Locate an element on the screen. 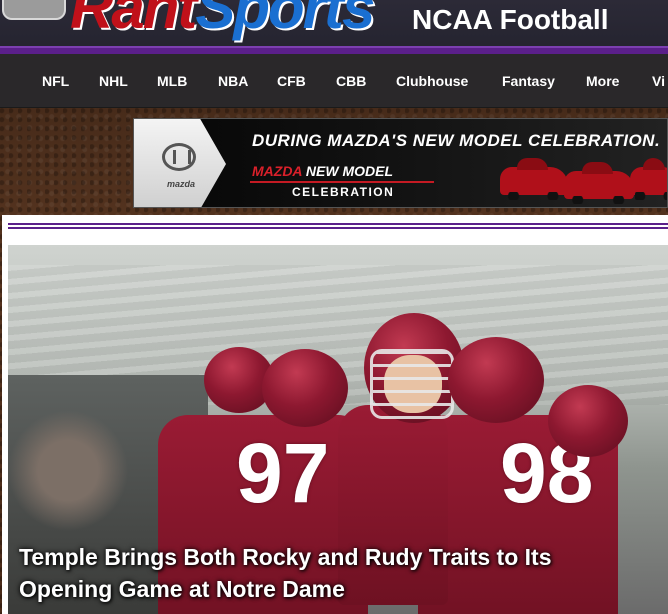 The image size is (668, 614). player-facemask is located at coordinates (412, 384).